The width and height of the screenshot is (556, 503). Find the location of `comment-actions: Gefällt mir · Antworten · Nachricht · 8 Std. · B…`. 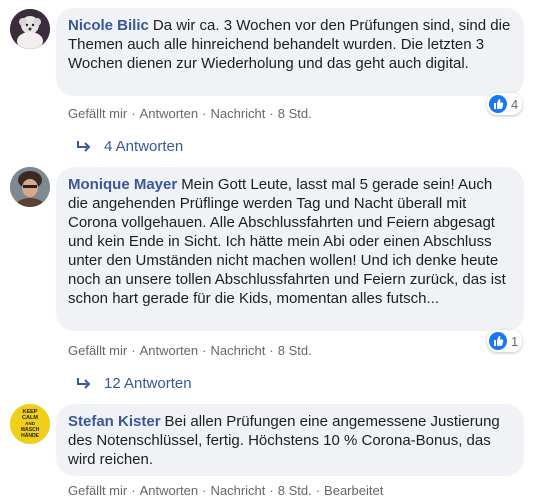

comment-actions: Gefällt mir · Antworten · Nachricht · 8 Std. · B… is located at coordinates (226, 490).